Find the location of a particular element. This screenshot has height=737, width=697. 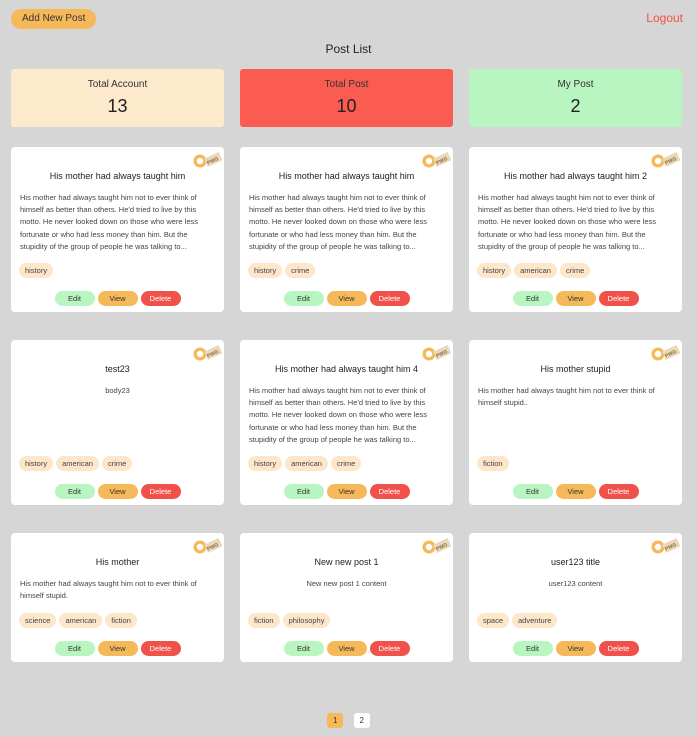

page-button-2: 2 is located at coordinates (361, 720).